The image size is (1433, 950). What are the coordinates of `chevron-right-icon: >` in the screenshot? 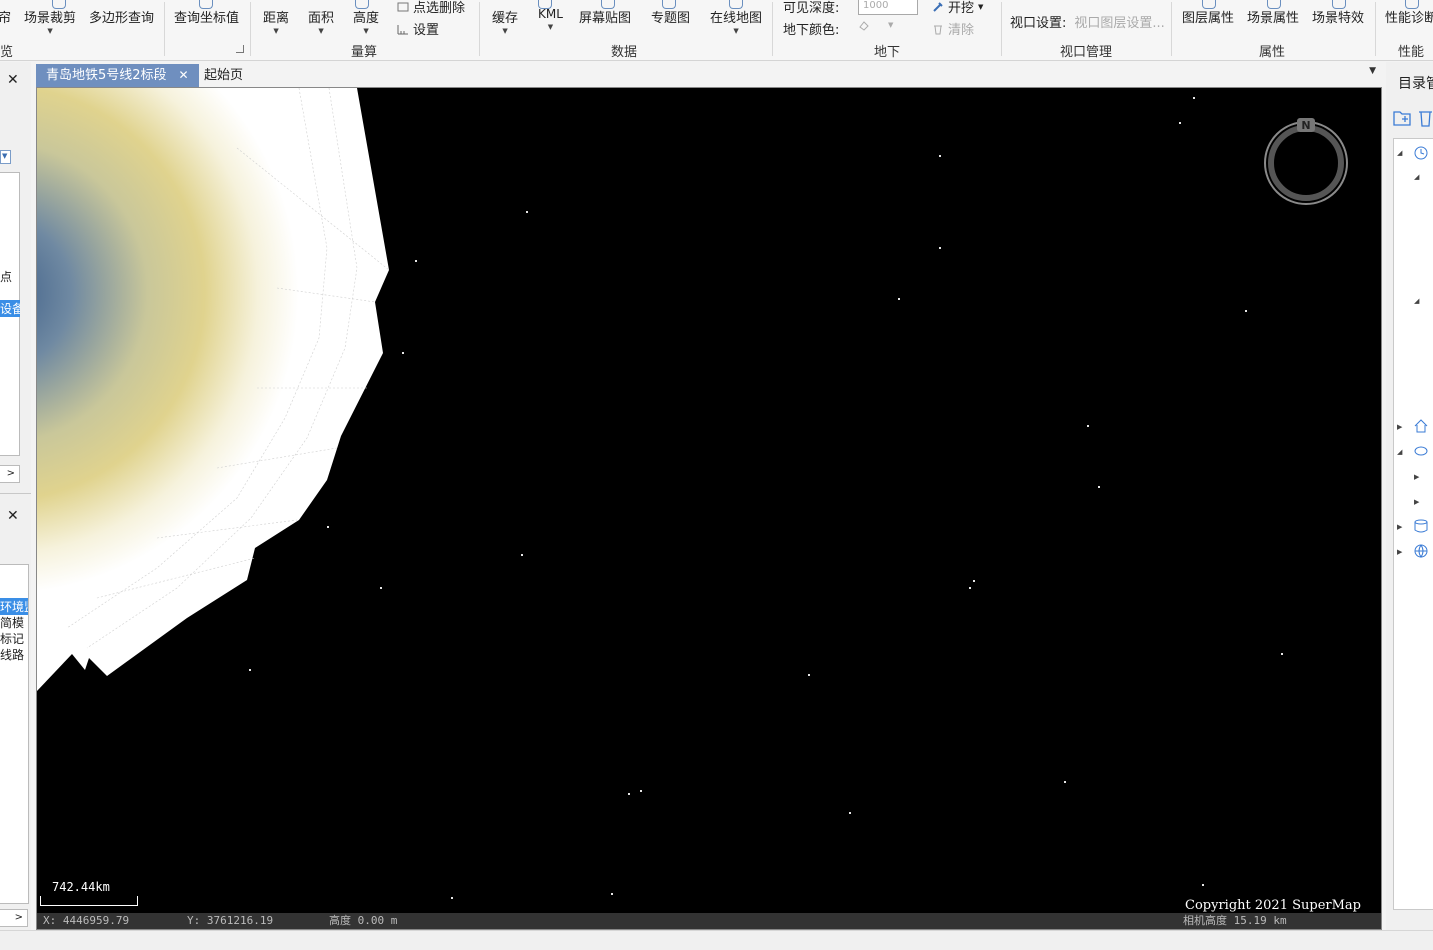 It's located at (18, 917).